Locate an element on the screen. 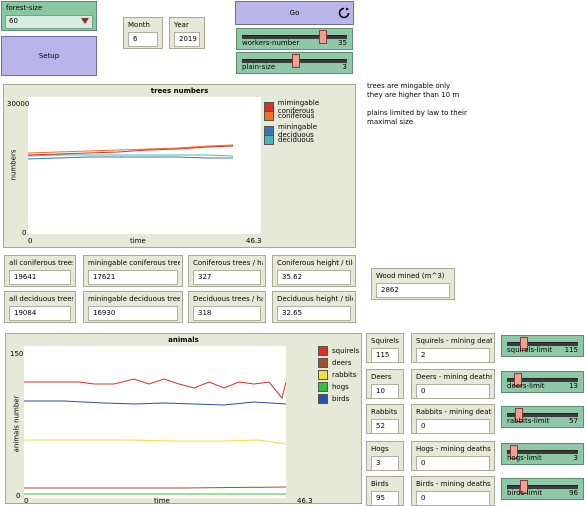 The image size is (586, 506). monitor-value-box: 318 is located at coordinates (227, 313).